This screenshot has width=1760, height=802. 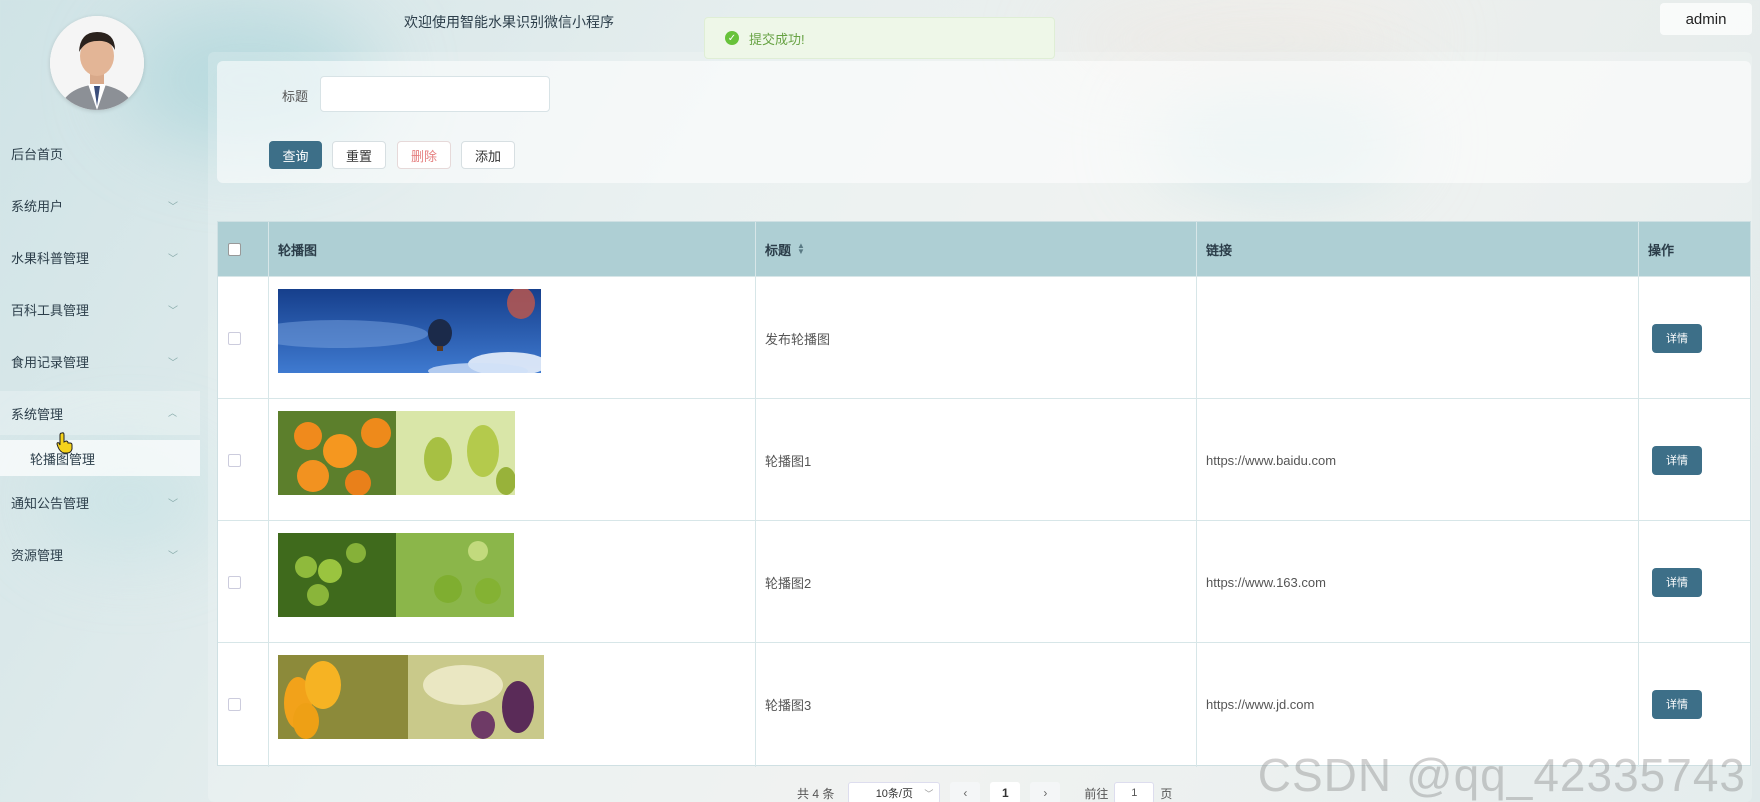 I want to click on sidebar-item-label: 后台首页, so click(x=37, y=154).